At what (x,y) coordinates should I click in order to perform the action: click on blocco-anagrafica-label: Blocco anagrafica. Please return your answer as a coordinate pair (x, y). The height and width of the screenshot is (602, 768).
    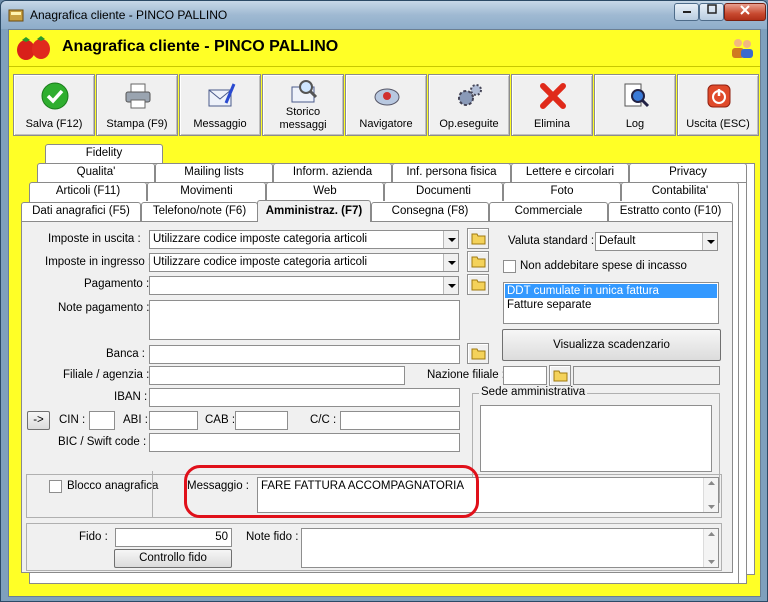
    Looking at the image, I should click on (113, 486).